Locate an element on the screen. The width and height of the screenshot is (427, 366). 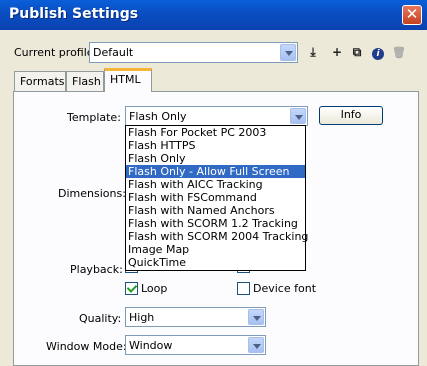
quality-label: Quality: is located at coordinates (100, 318).